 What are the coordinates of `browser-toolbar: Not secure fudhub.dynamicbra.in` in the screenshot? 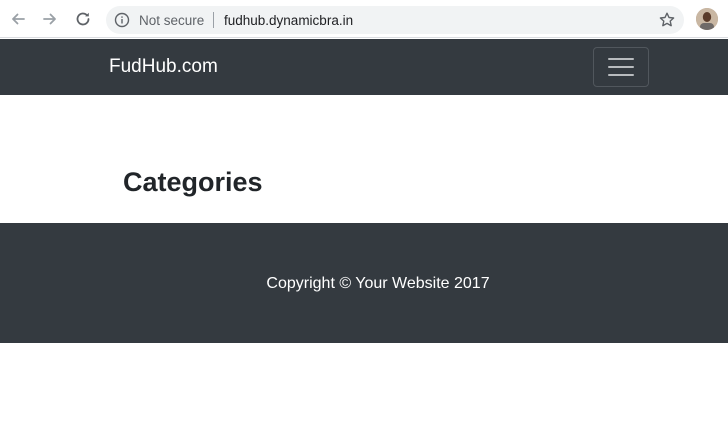 It's located at (364, 19).